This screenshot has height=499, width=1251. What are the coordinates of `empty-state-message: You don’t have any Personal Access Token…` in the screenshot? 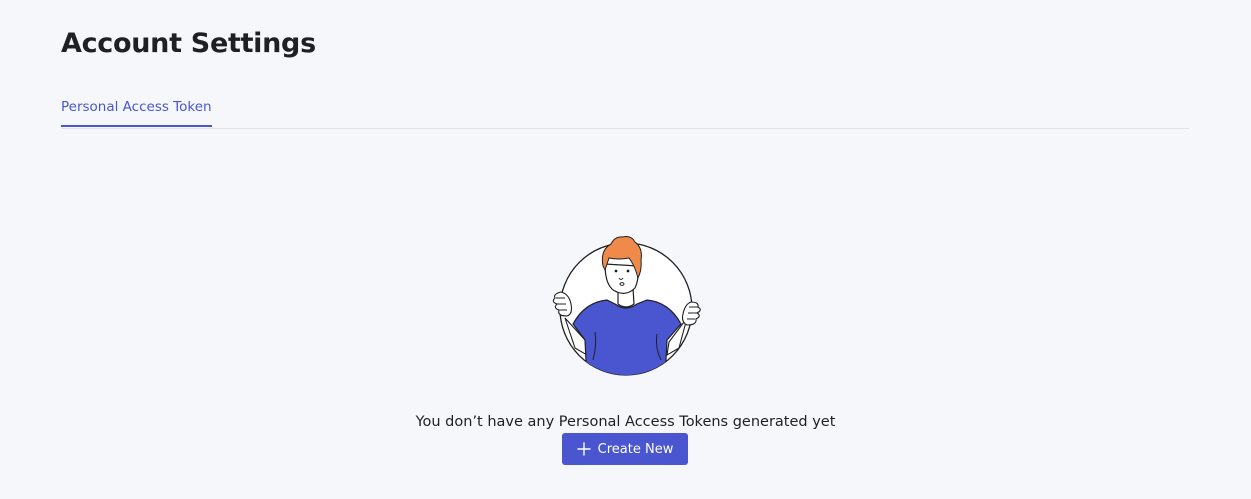 It's located at (625, 422).